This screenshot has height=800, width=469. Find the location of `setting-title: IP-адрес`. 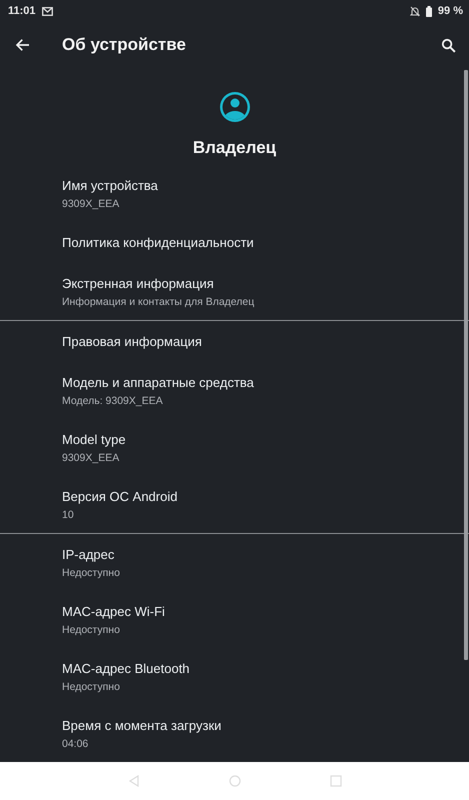

setting-title: IP-адрес is located at coordinates (259, 555).